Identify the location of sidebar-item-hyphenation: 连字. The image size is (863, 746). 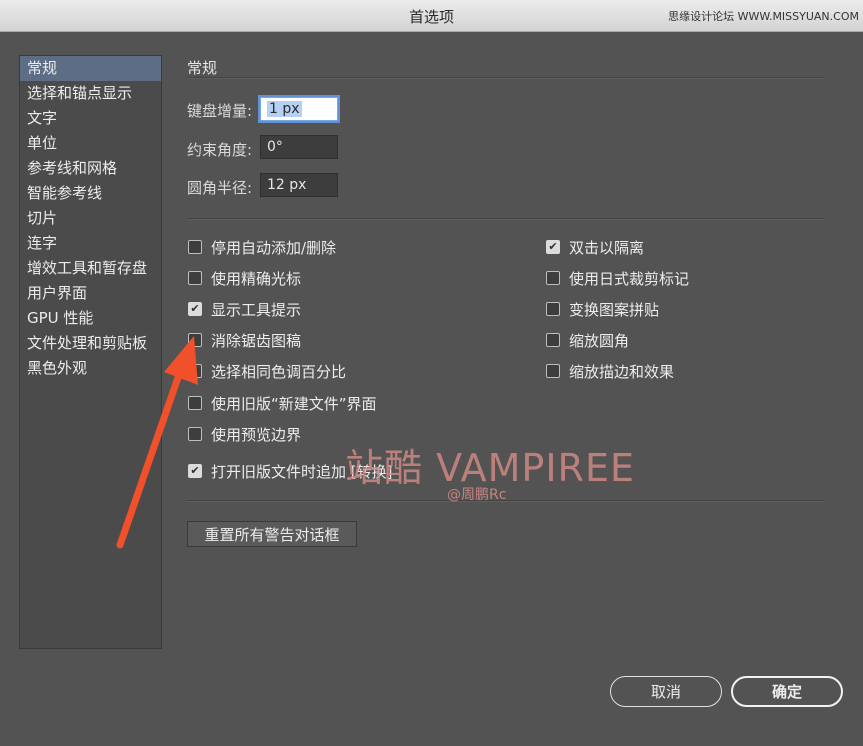
(90, 243).